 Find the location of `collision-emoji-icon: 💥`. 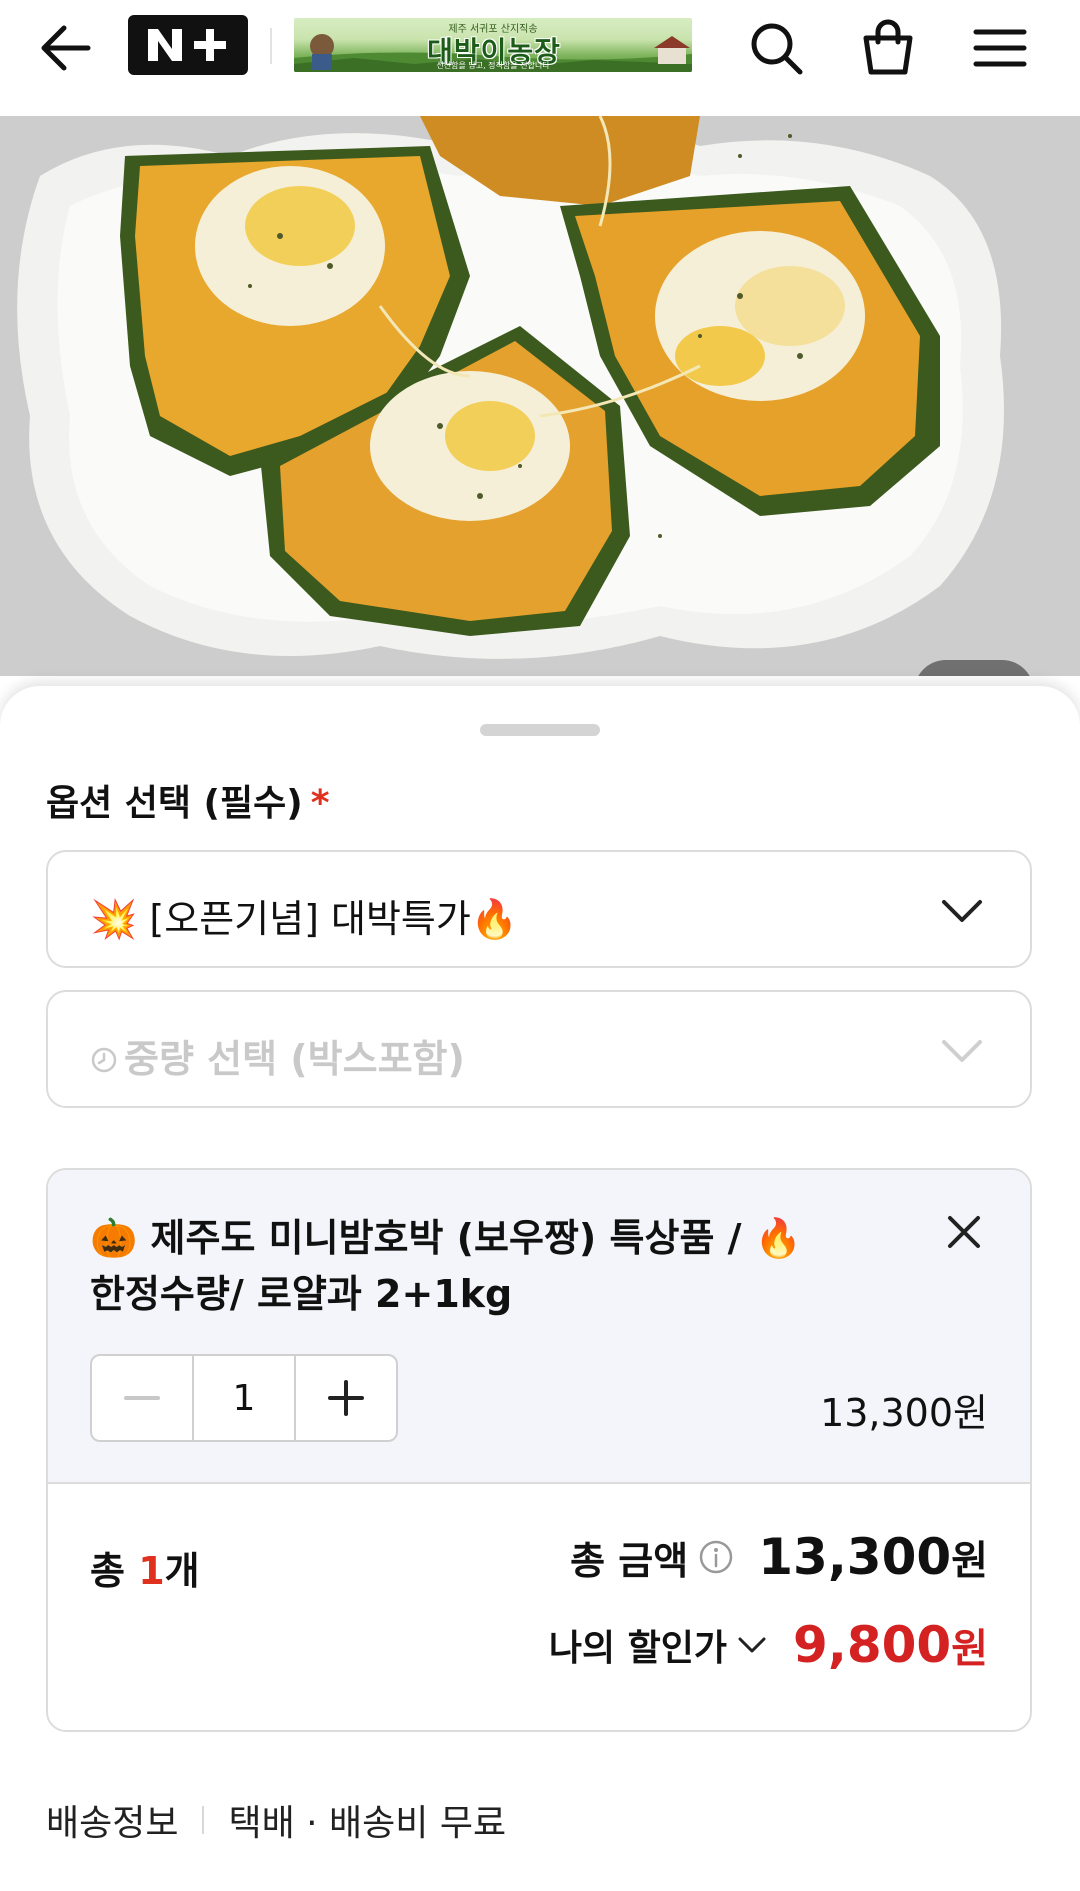

collision-emoji-icon: 💥 is located at coordinates (114, 919).